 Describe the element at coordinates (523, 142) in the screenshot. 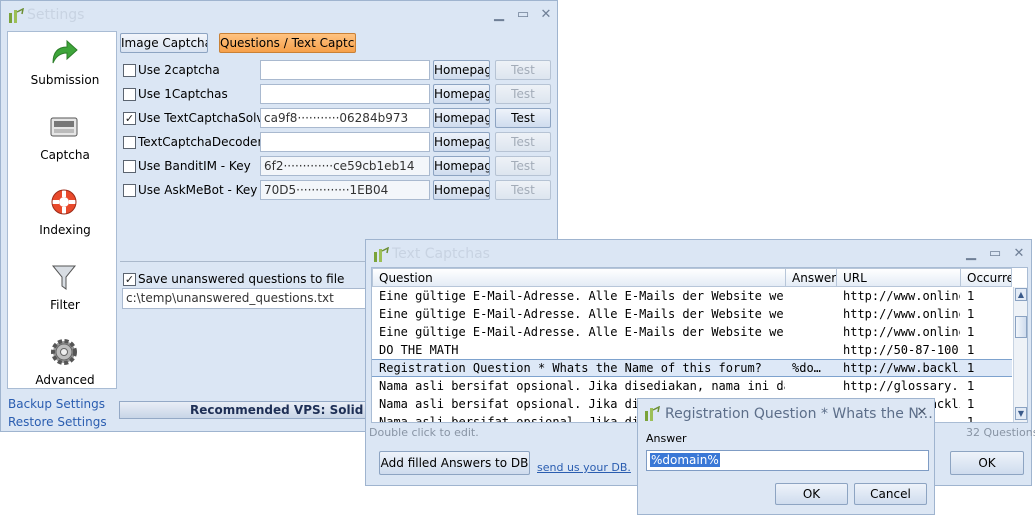

I see `test-button-textcaptchadecoder: Test` at that location.